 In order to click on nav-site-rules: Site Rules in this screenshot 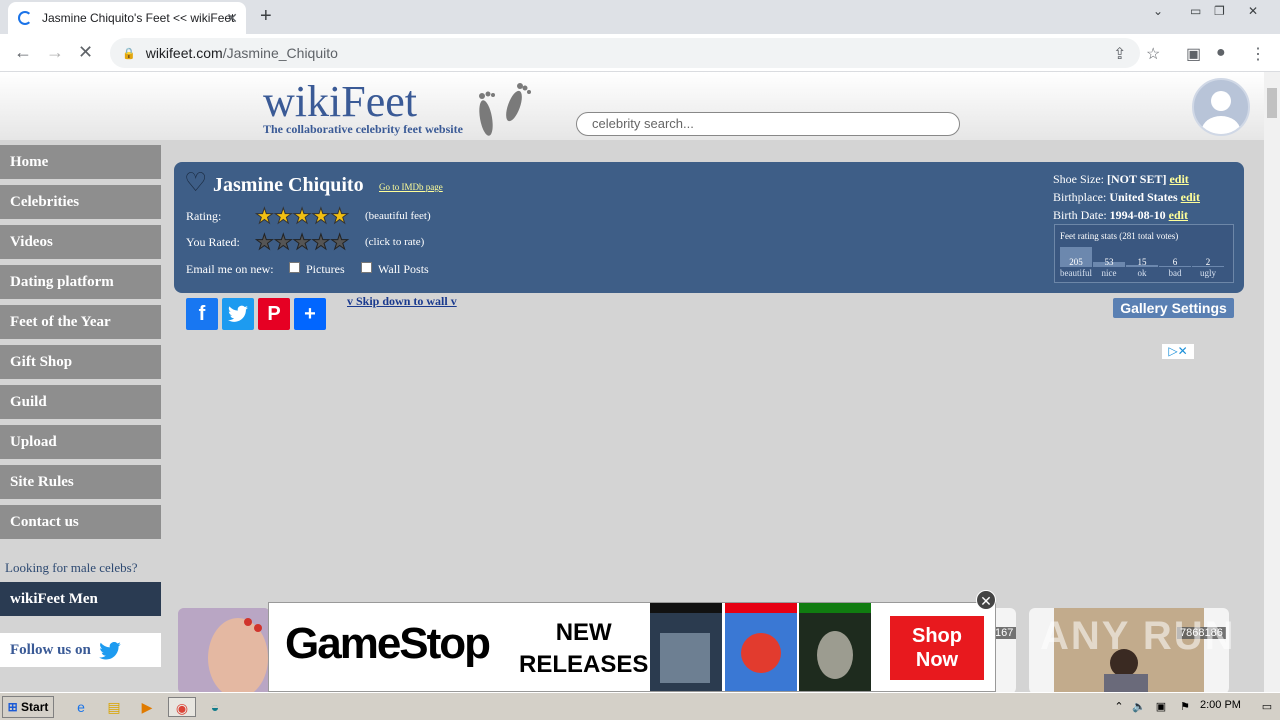, I will do `click(80, 482)`.